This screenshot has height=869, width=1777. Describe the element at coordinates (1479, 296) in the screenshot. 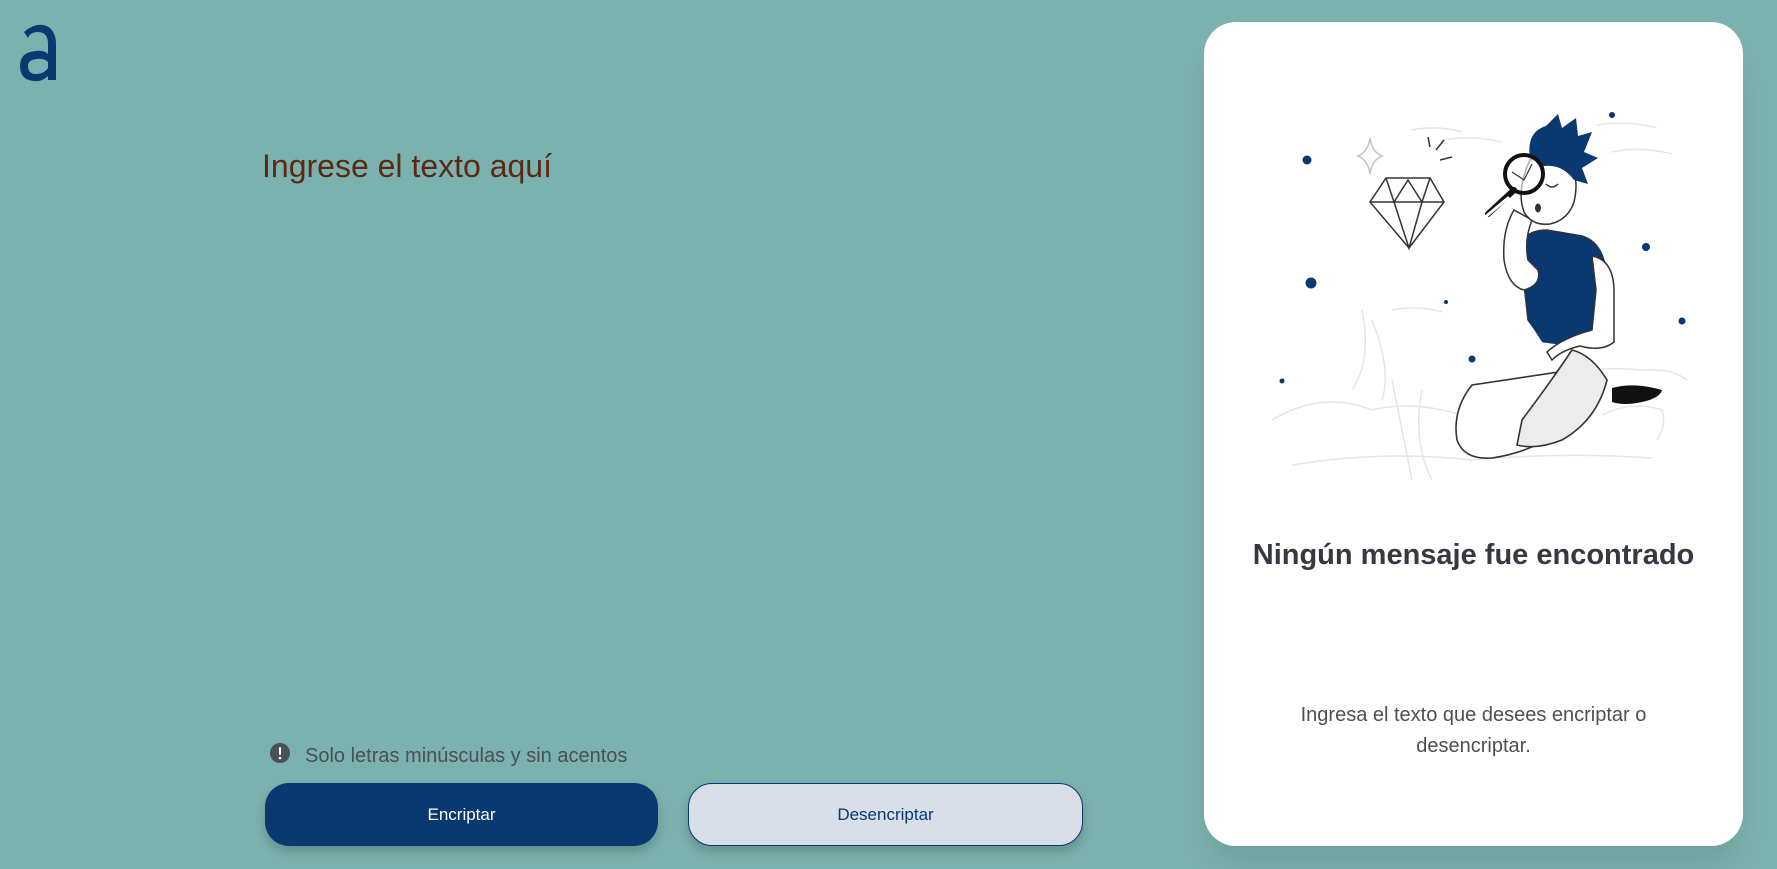

I see `person-with-magnifying-glass-illustration` at that location.